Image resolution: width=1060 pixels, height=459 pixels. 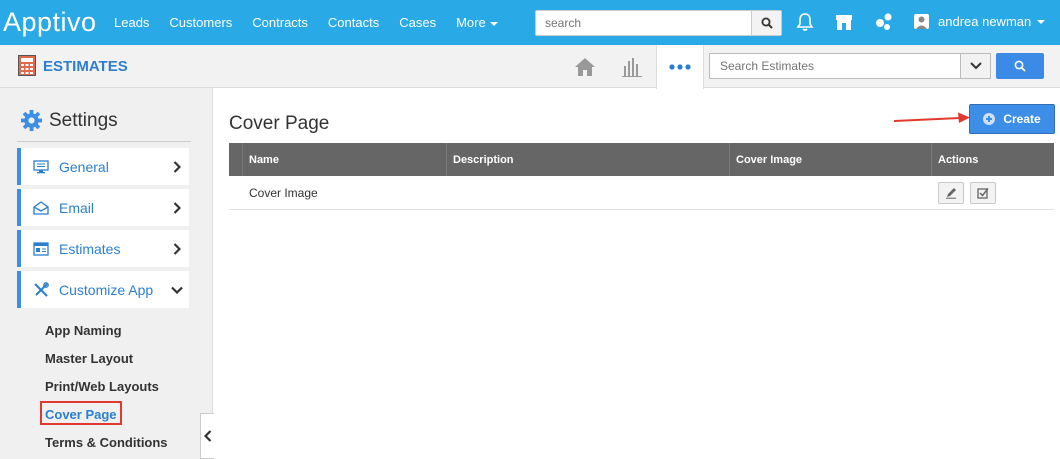 What do you see at coordinates (31, 120) in the screenshot?
I see `gear-icon` at bounding box center [31, 120].